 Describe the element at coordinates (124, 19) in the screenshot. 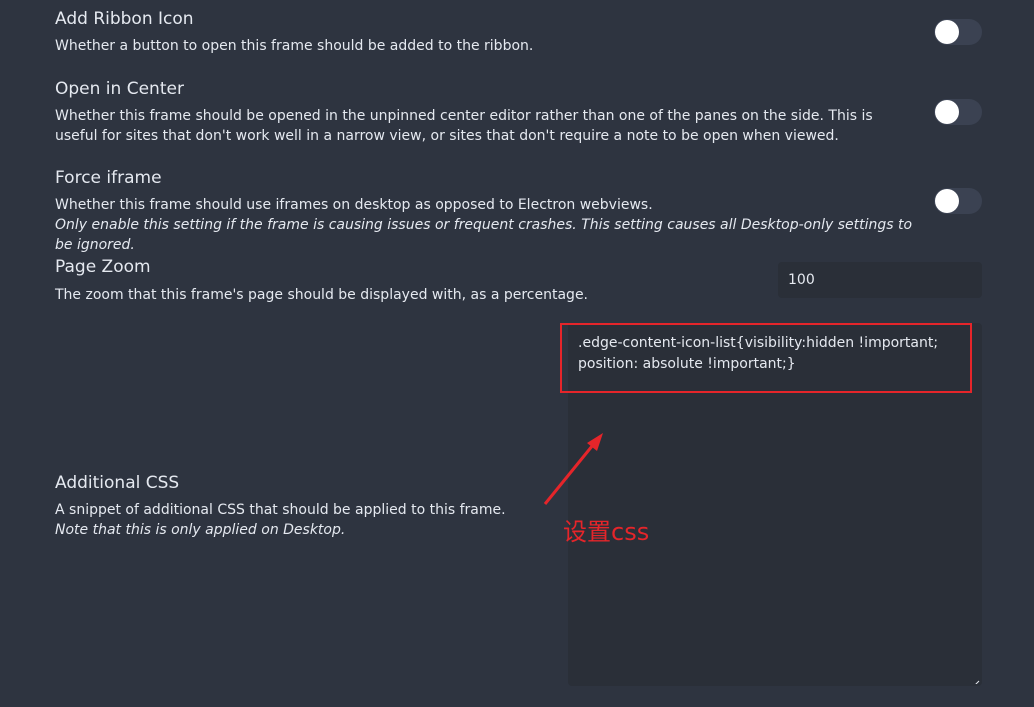

I see `setting-name-add-ribbon-icon: Add Ribbon Icon` at that location.